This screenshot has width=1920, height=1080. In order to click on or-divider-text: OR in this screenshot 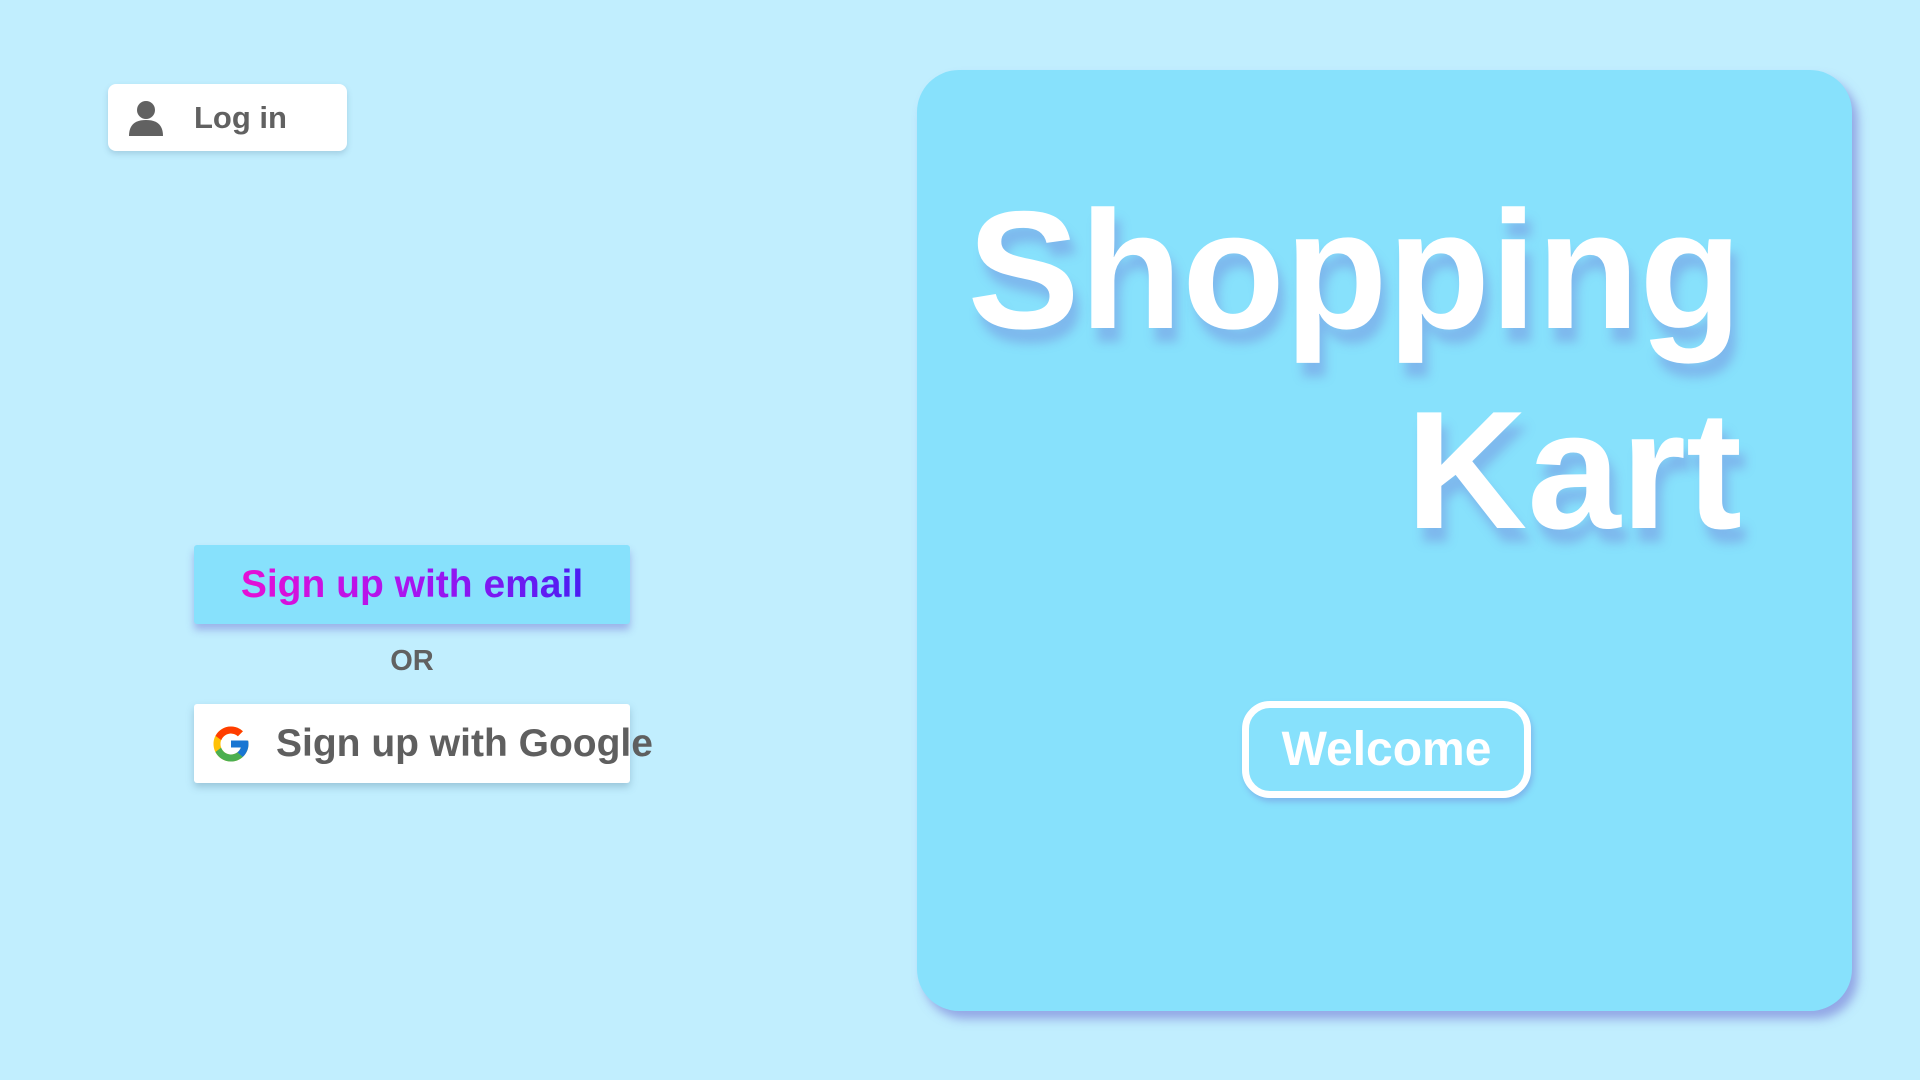, I will do `click(412, 661)`.